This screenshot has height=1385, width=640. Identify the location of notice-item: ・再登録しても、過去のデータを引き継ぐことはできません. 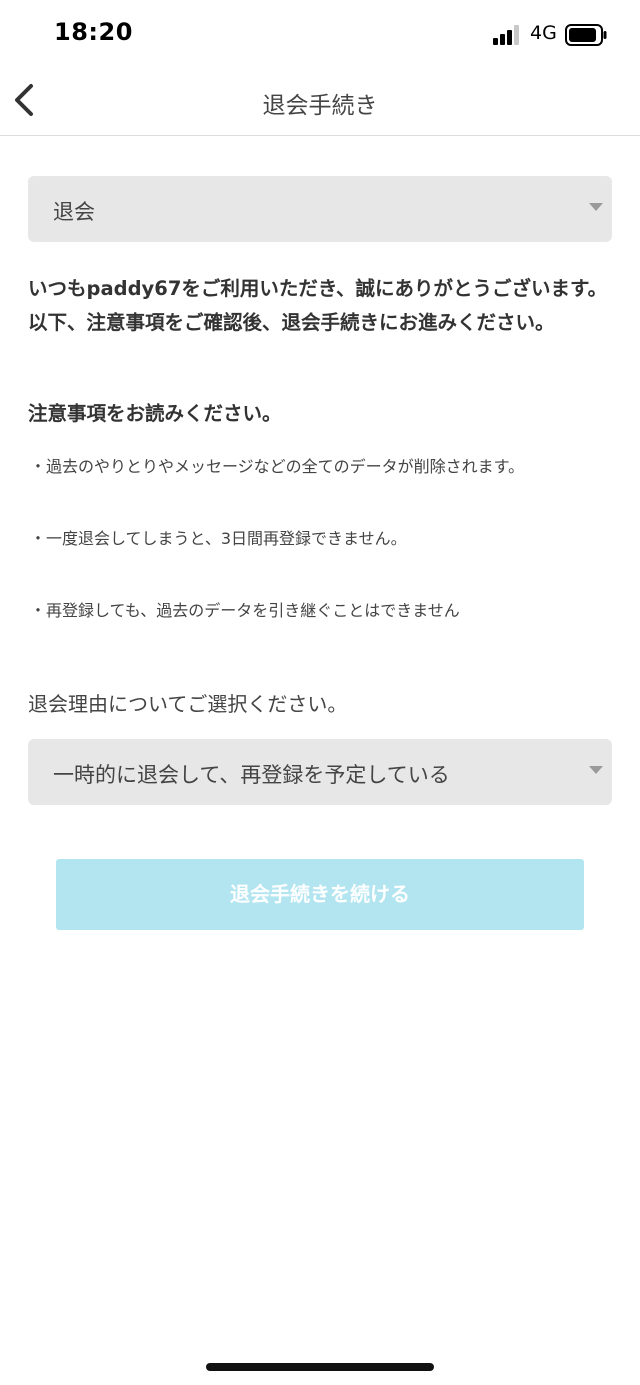
(245, 610).